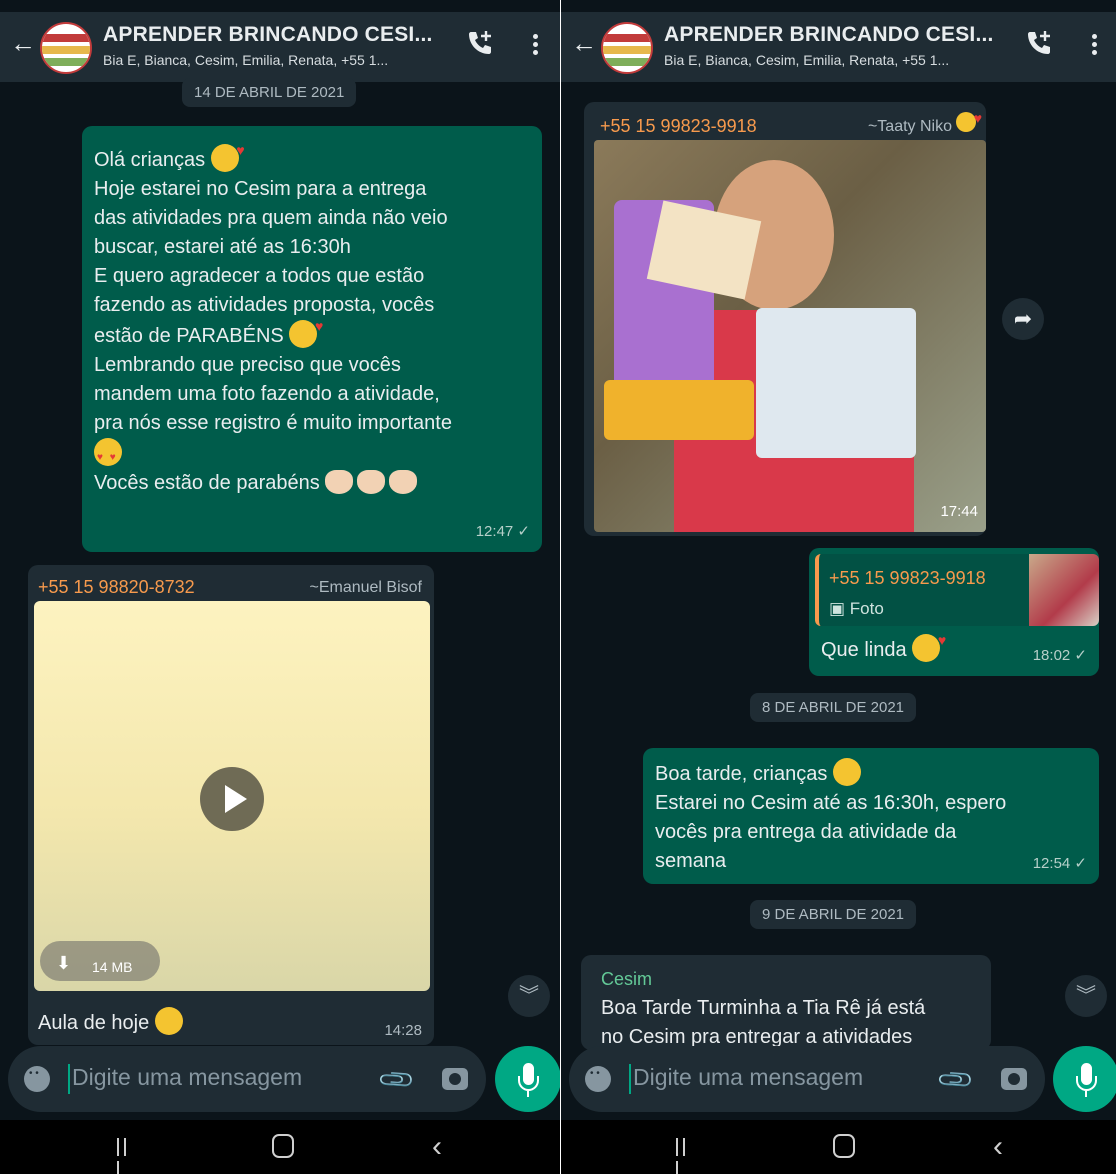 The height and width of the screenshot is (1174, 1116). Describe the element at coordinates (312, 483) in the screenshot. I see `message-line: Vocês estão de parabéns` at that location.